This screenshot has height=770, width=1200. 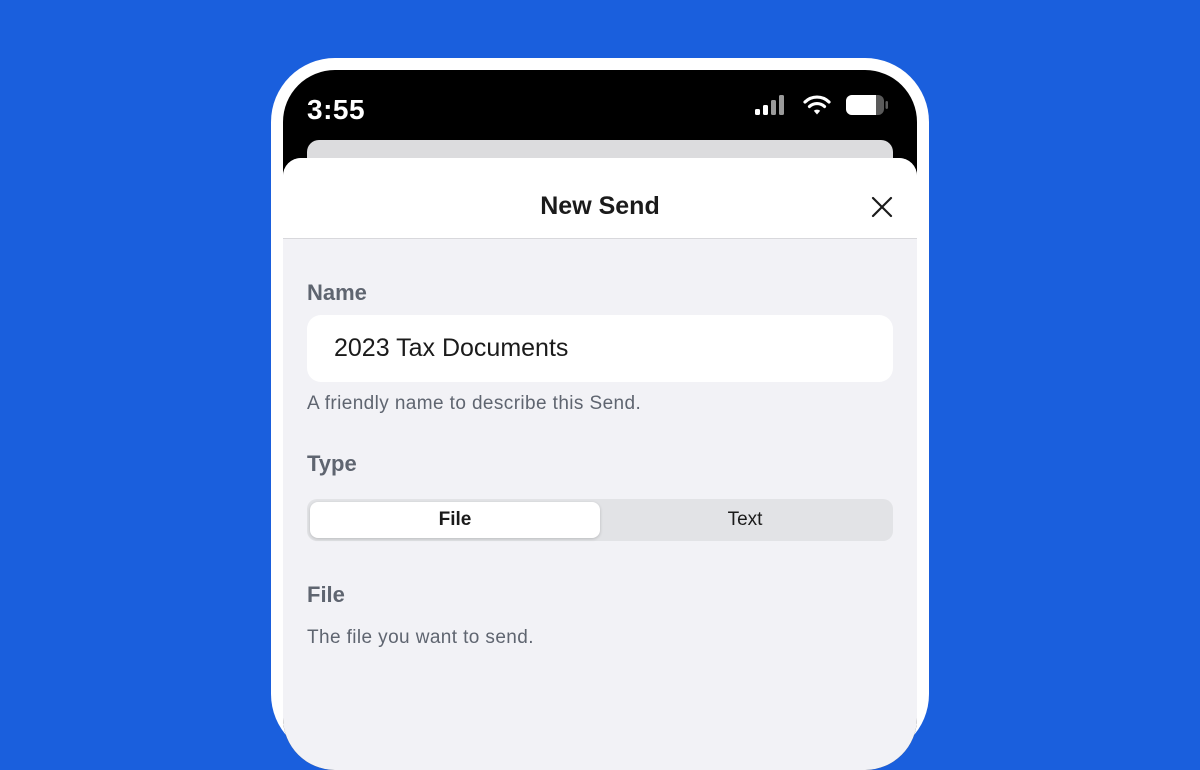 What do you see at coordinates (867, 105) in the screenshot?
I see `battery-icon` at bounding box center [867, 105].